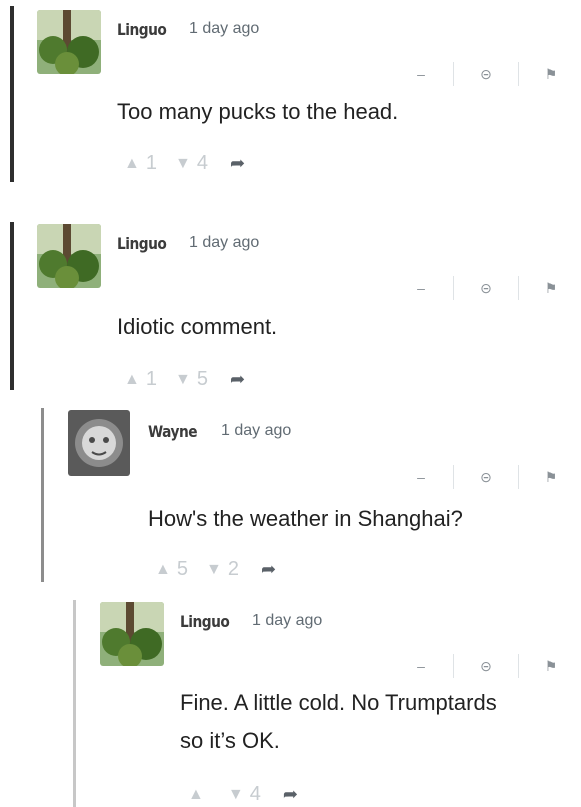  I want to click on comment-body: How's the weather in Shanghai?, so click(305, 519).